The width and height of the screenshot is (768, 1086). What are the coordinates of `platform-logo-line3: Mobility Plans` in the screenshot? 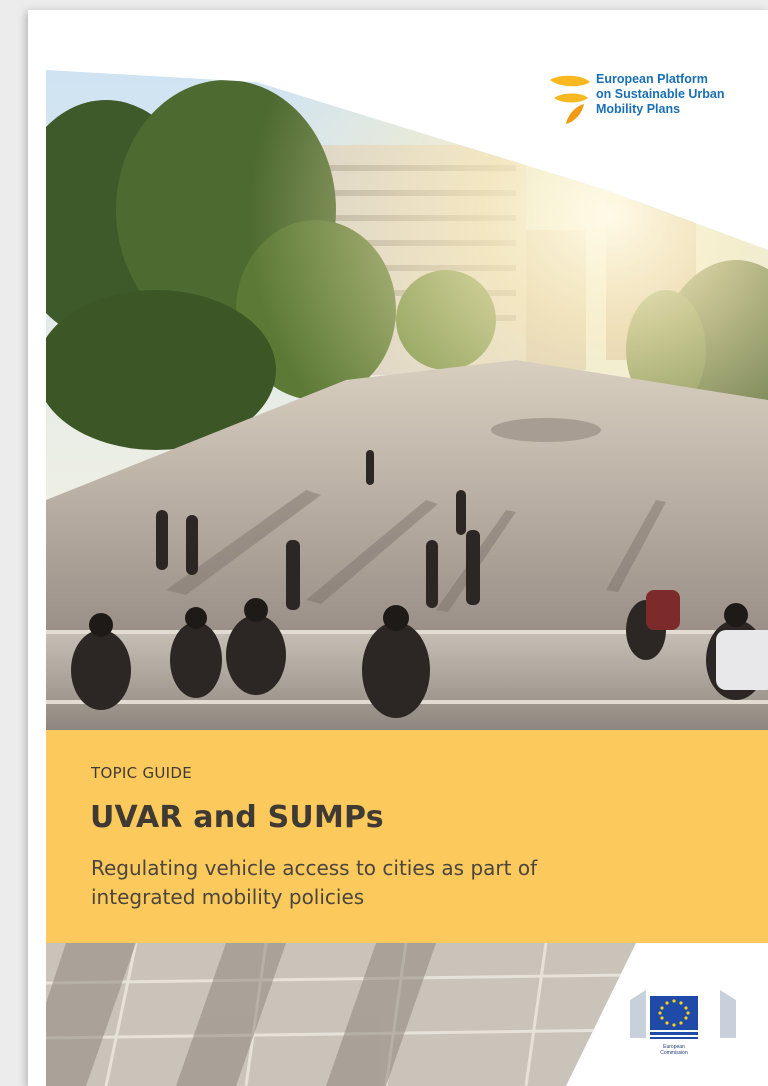 It's located at (638, 109).